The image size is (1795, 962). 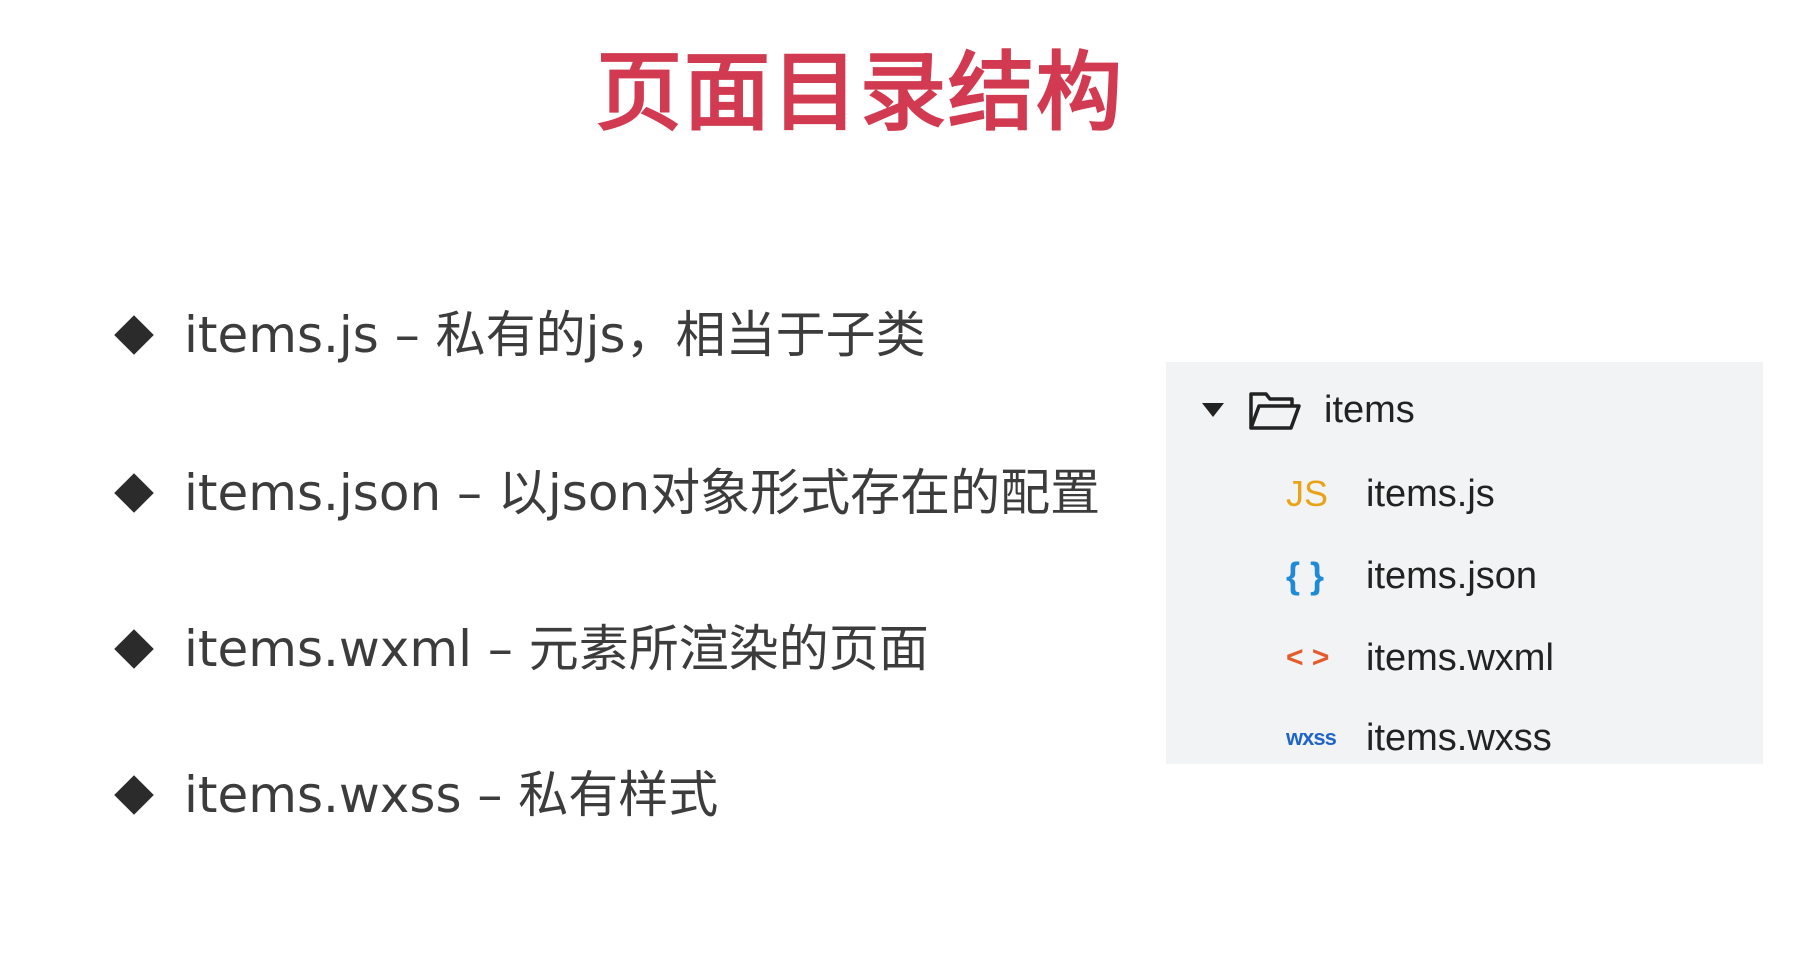 I want to click on bullet-item-wxml: items.wxml – 元素所渲染的页面, so click(x=520, y=649).